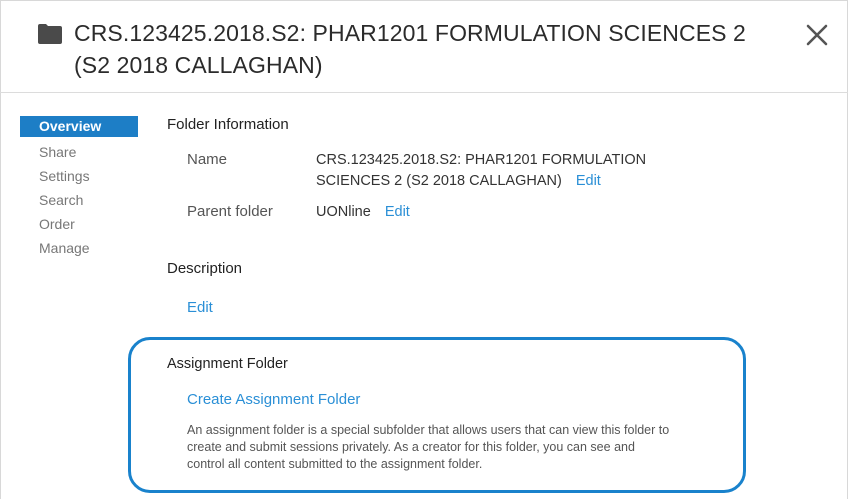 This screenshot has width=848, height=500. Describe the element at coordinates (230, 211) in the screenshot. I see `parent-folder-label: Parent folder` at that location.